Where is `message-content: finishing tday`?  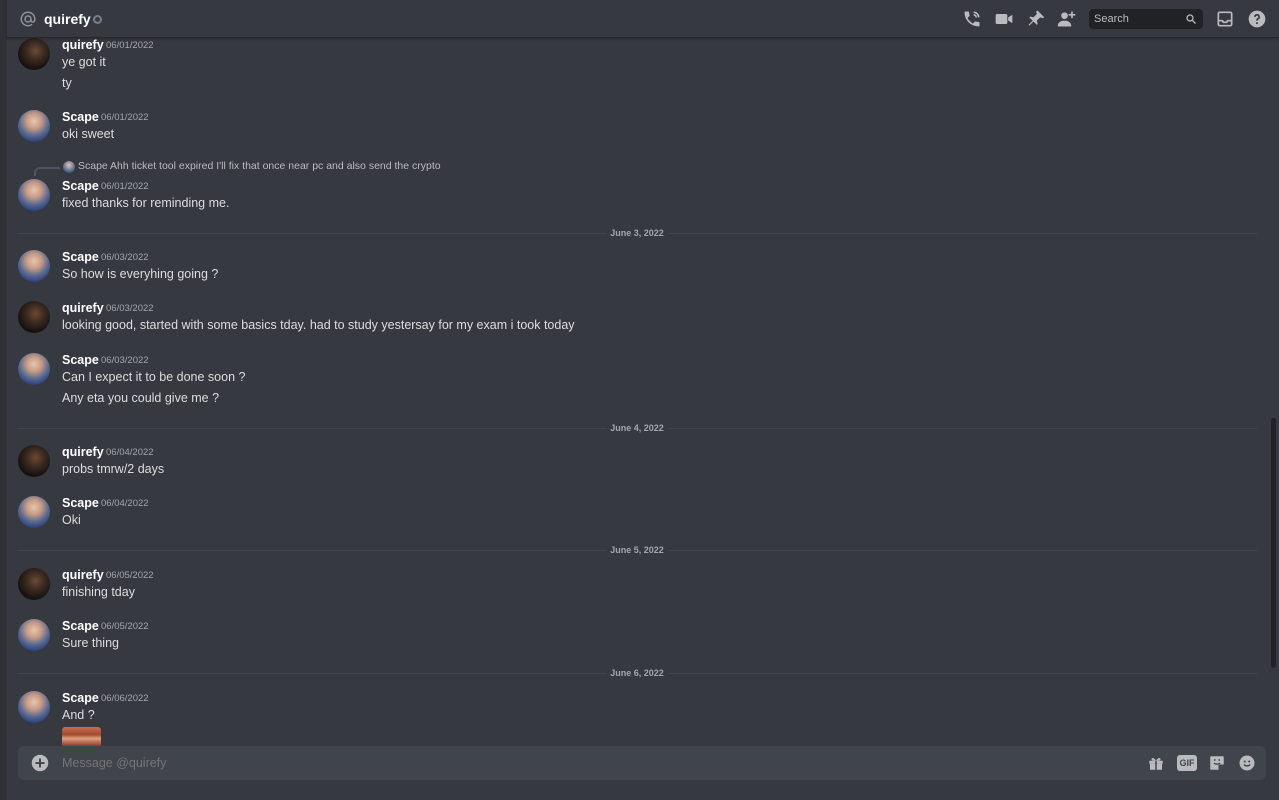 message-content: finishing tday is located at coordinates (98, 592).